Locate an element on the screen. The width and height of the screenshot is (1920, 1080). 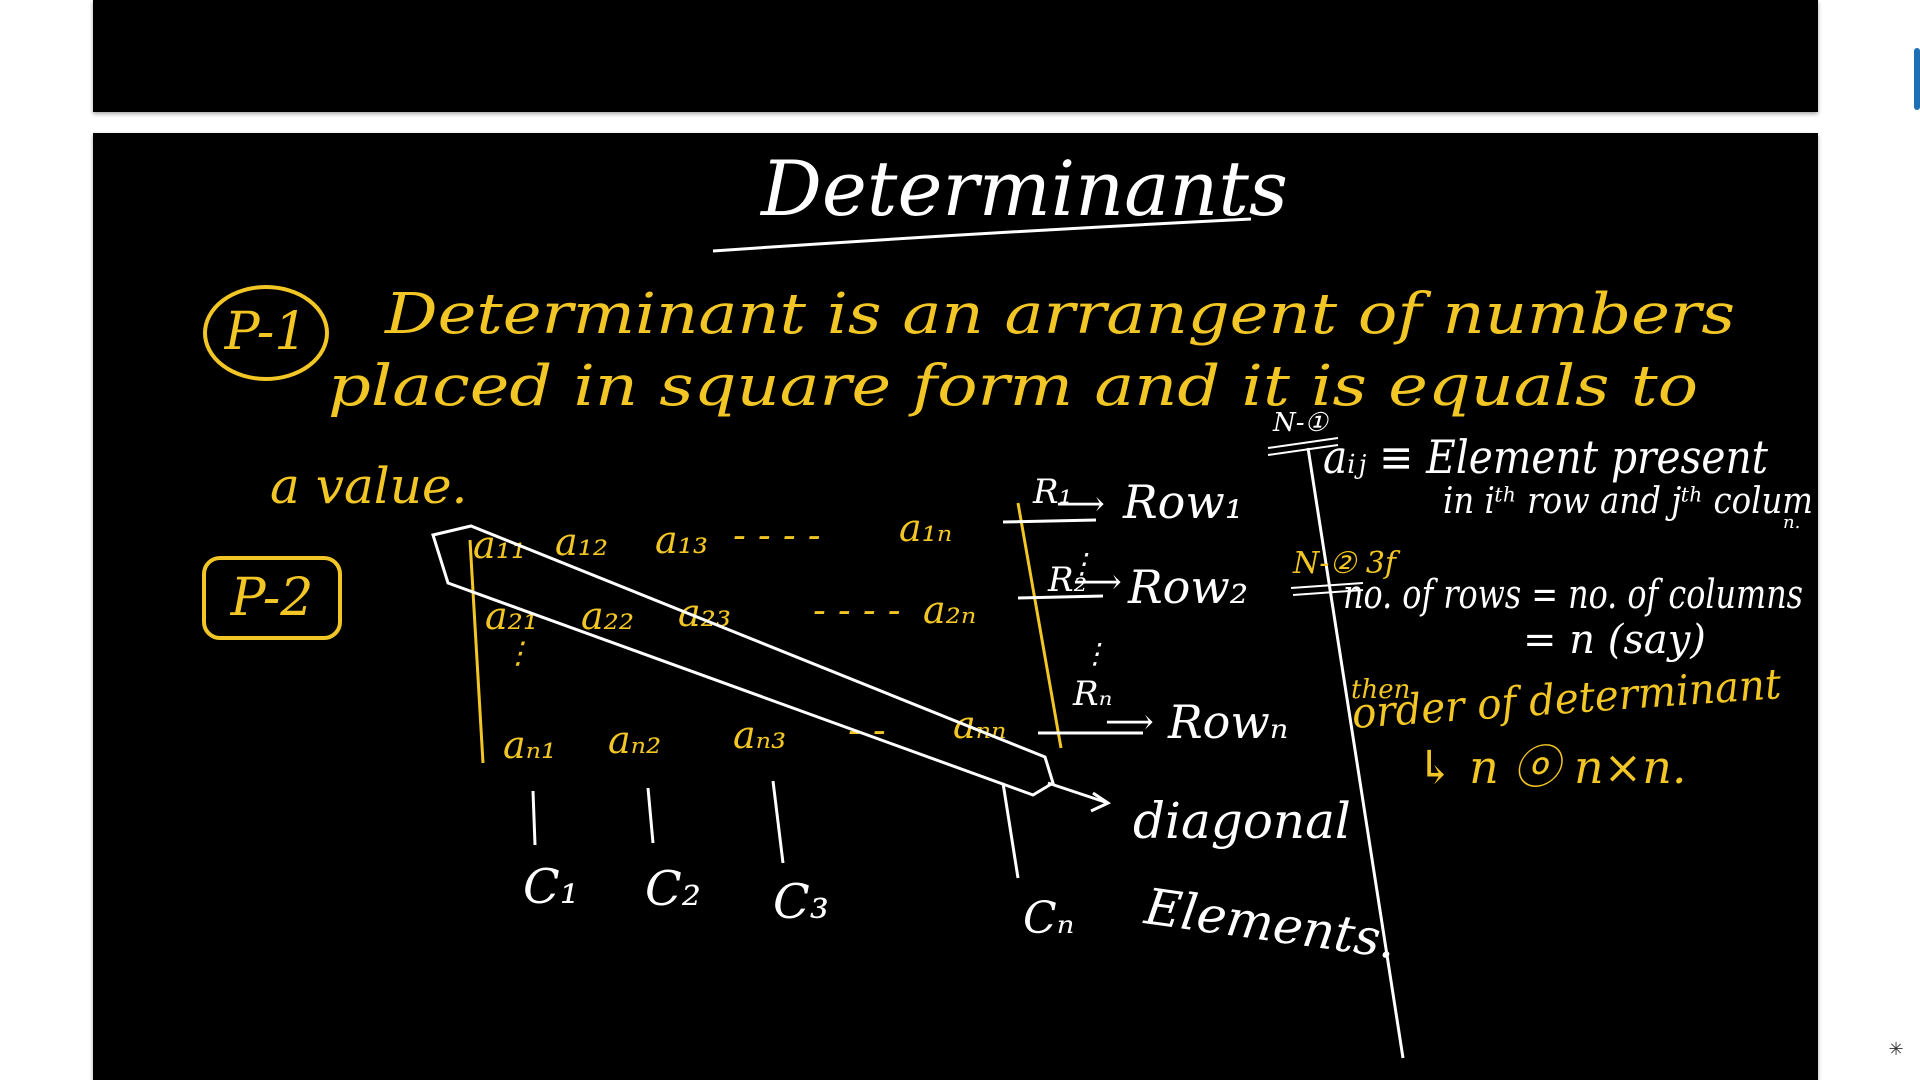
row1-dashes: - - - - is located at coordinates (777, 535).